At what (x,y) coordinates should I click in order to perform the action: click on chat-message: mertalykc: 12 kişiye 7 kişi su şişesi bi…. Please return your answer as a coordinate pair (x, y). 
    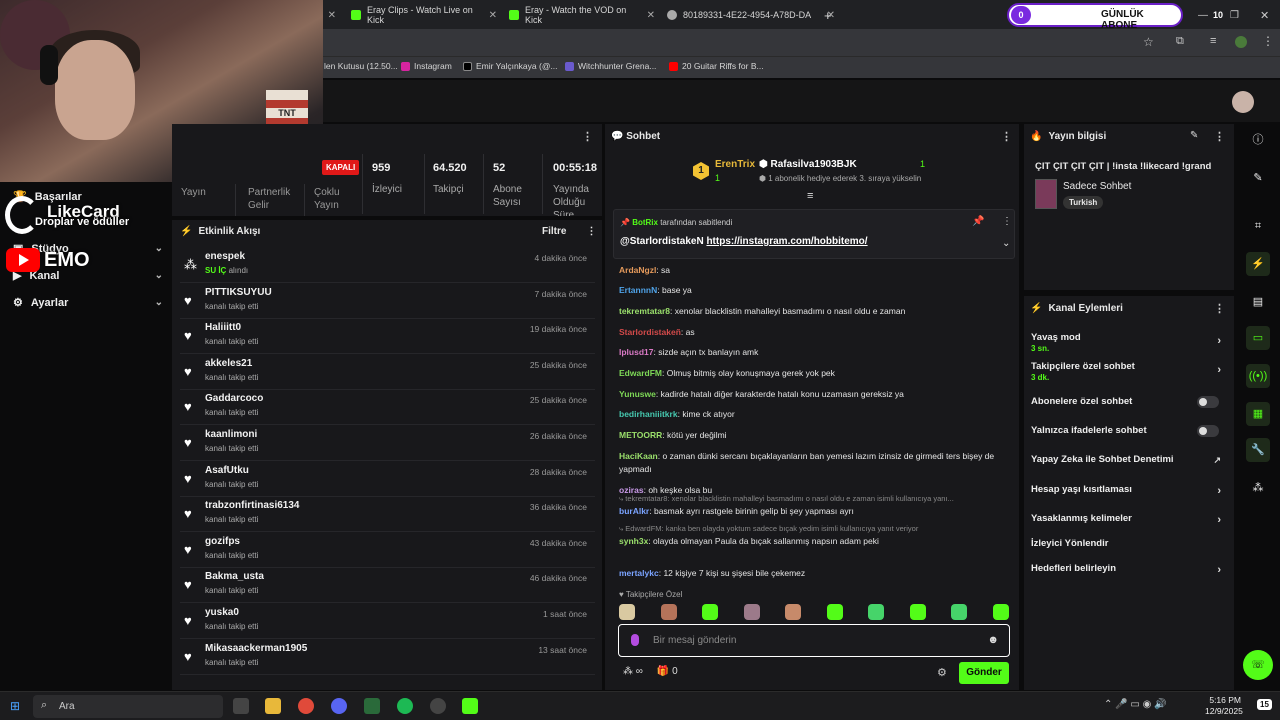
    Looking at the image, I should click on (811, 573).